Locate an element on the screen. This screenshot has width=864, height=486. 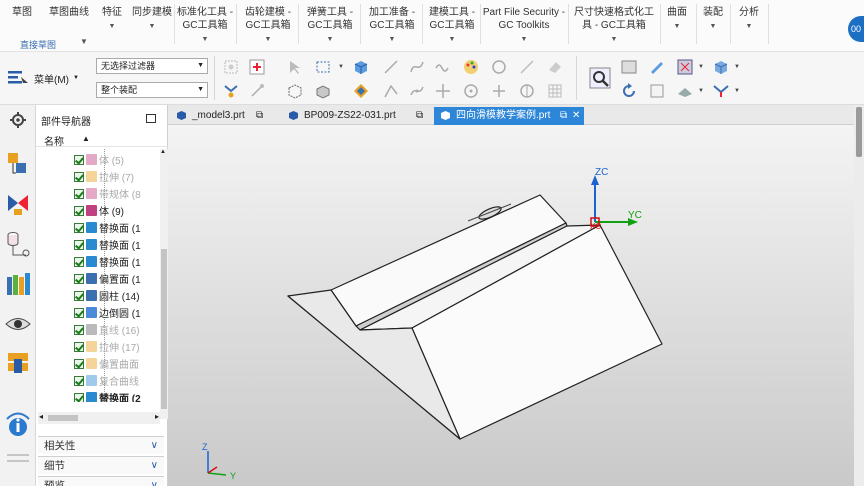
reuse-library-icon is located at coordinates (18, 284).